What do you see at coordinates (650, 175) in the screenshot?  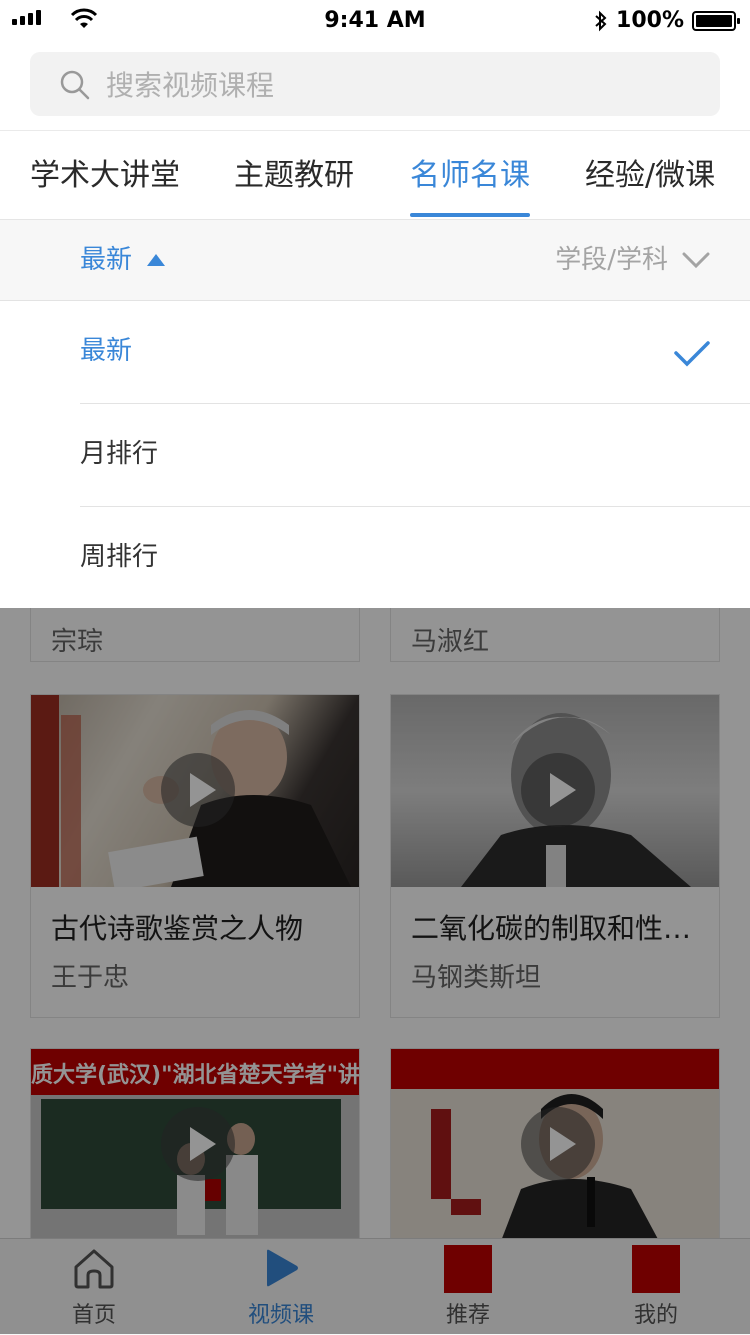 I see `tab-experience-microcourse: 经验/微课` at bounding box center [650, 175].